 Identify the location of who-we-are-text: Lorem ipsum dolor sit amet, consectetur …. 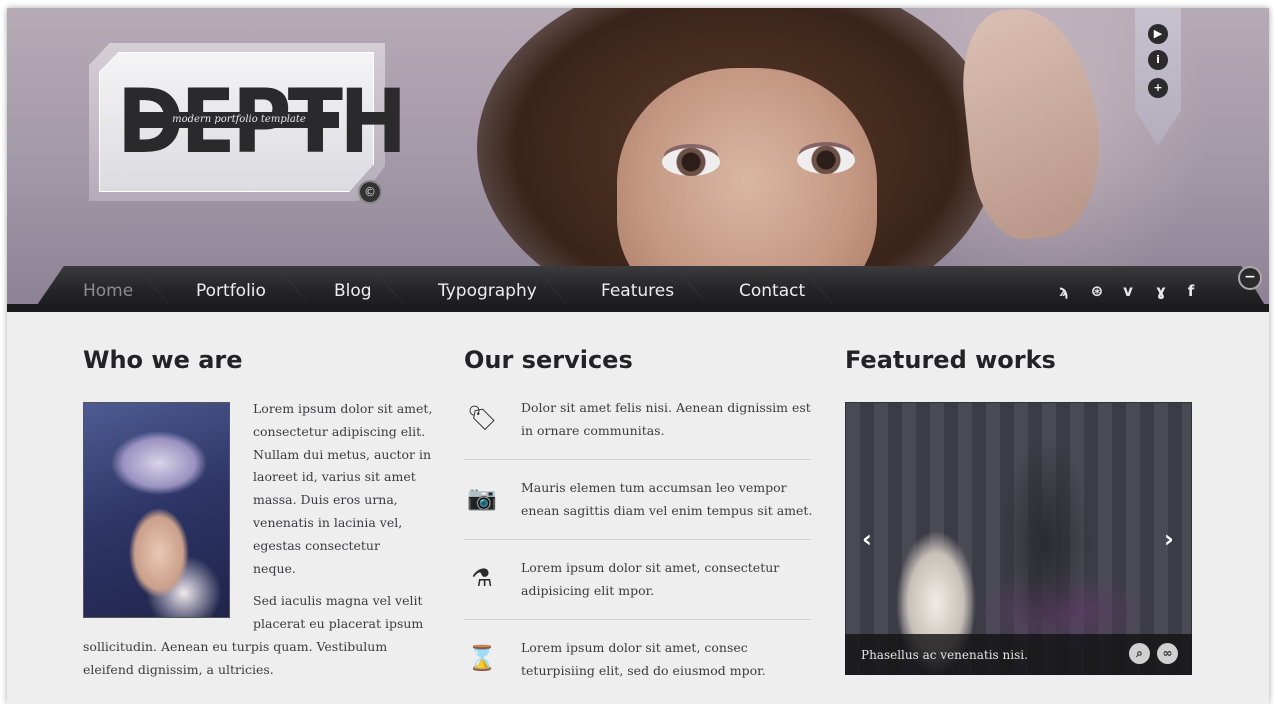
(343, 488).